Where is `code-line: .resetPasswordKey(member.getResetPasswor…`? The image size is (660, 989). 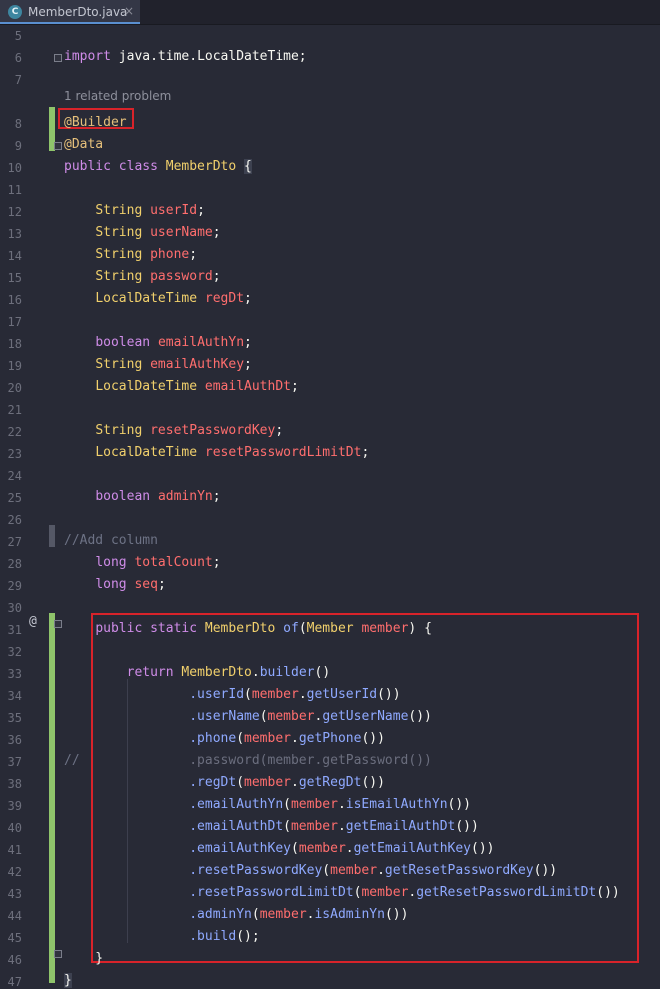
code-line: .resetPasswordKey(member.getResetPasswor… is located at coordinates (310, 870).